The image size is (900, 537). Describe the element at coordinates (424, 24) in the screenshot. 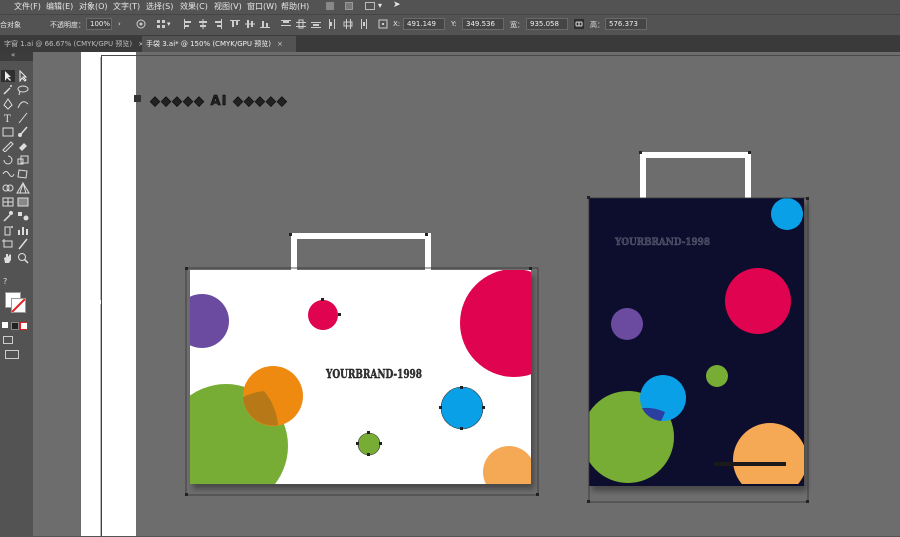

I see `x-field: 491.149` at that location.